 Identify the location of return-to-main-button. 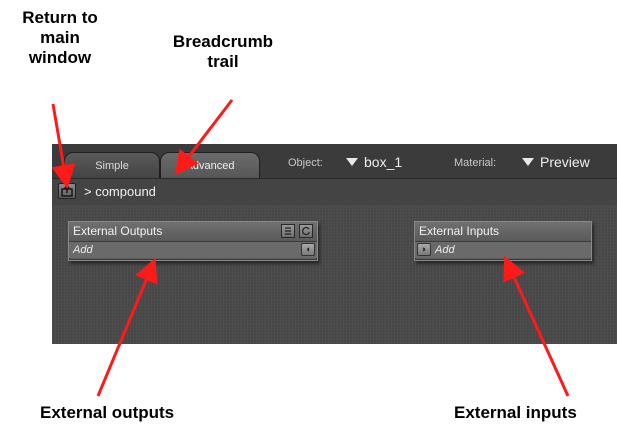
(67, 191).